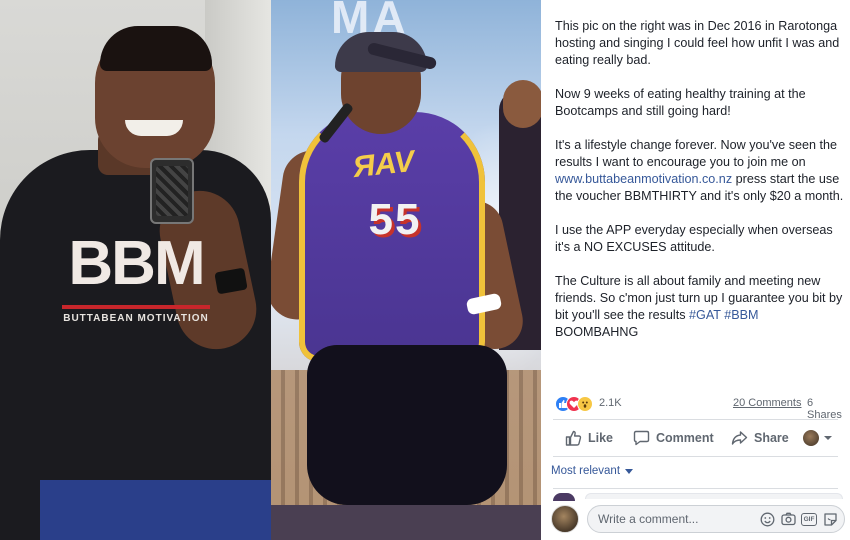  I want to click on share-button: Share, so click(760, 438).